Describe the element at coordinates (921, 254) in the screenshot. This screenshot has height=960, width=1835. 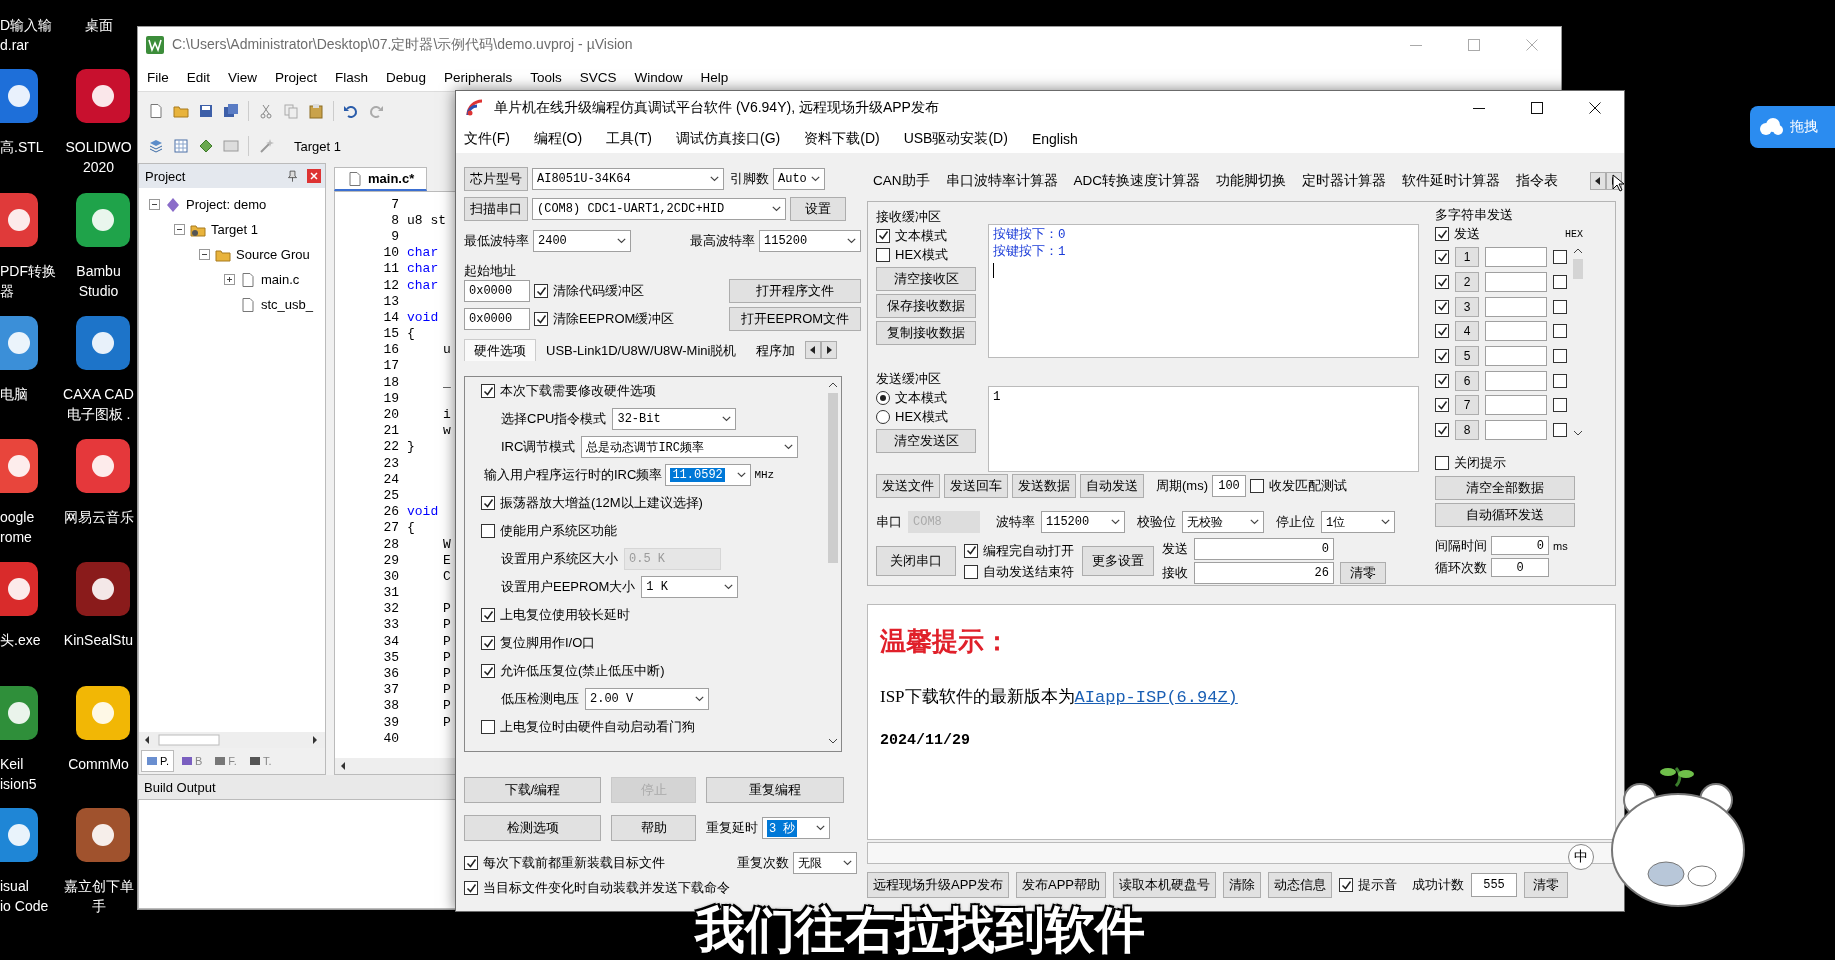
I see `checkbox-label: HEX模式` at that location.